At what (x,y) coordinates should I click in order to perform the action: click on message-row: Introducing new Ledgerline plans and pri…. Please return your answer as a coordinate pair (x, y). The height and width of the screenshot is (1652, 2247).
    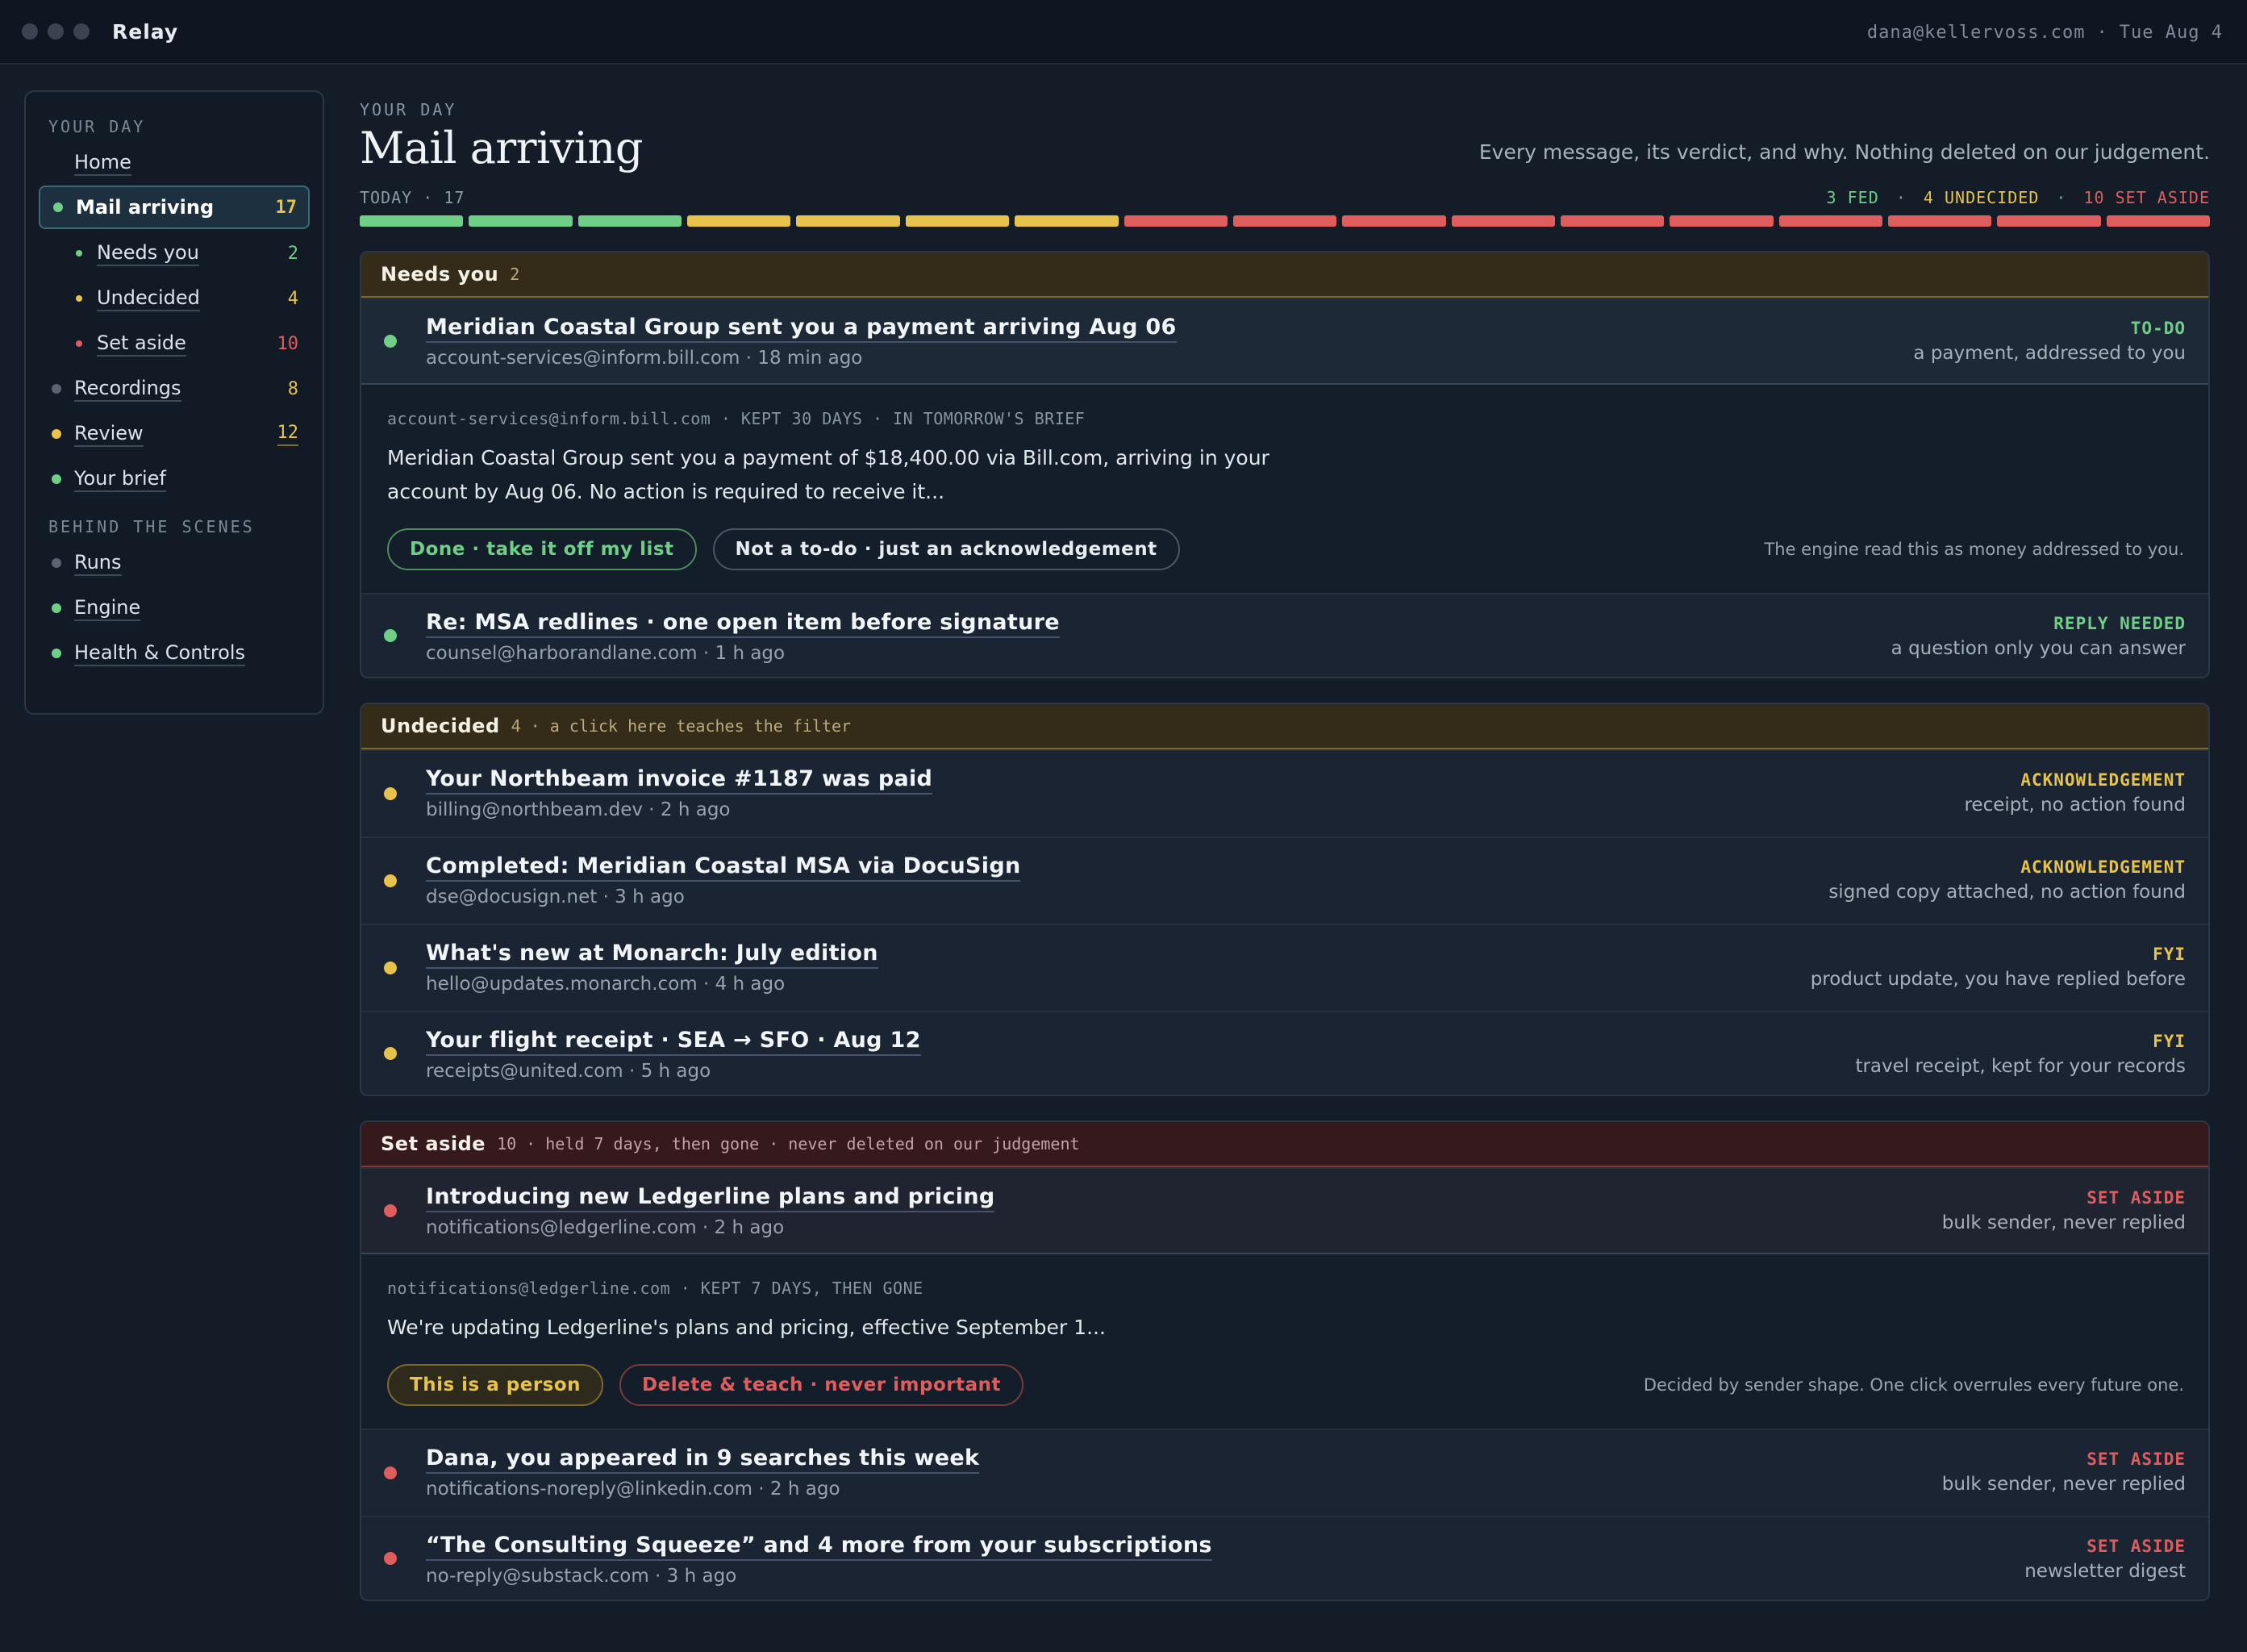
    Looking at the image, I should click on (1284, 1210).